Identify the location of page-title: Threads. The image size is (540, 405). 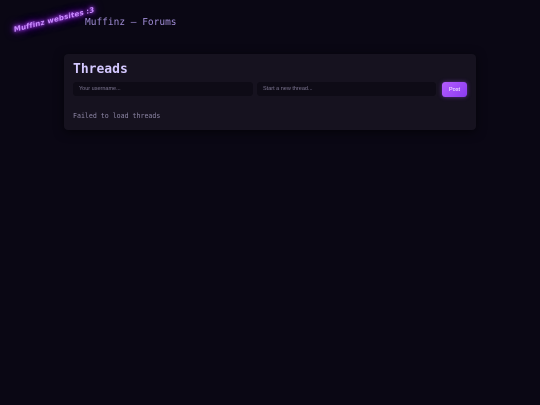
(100, 69).